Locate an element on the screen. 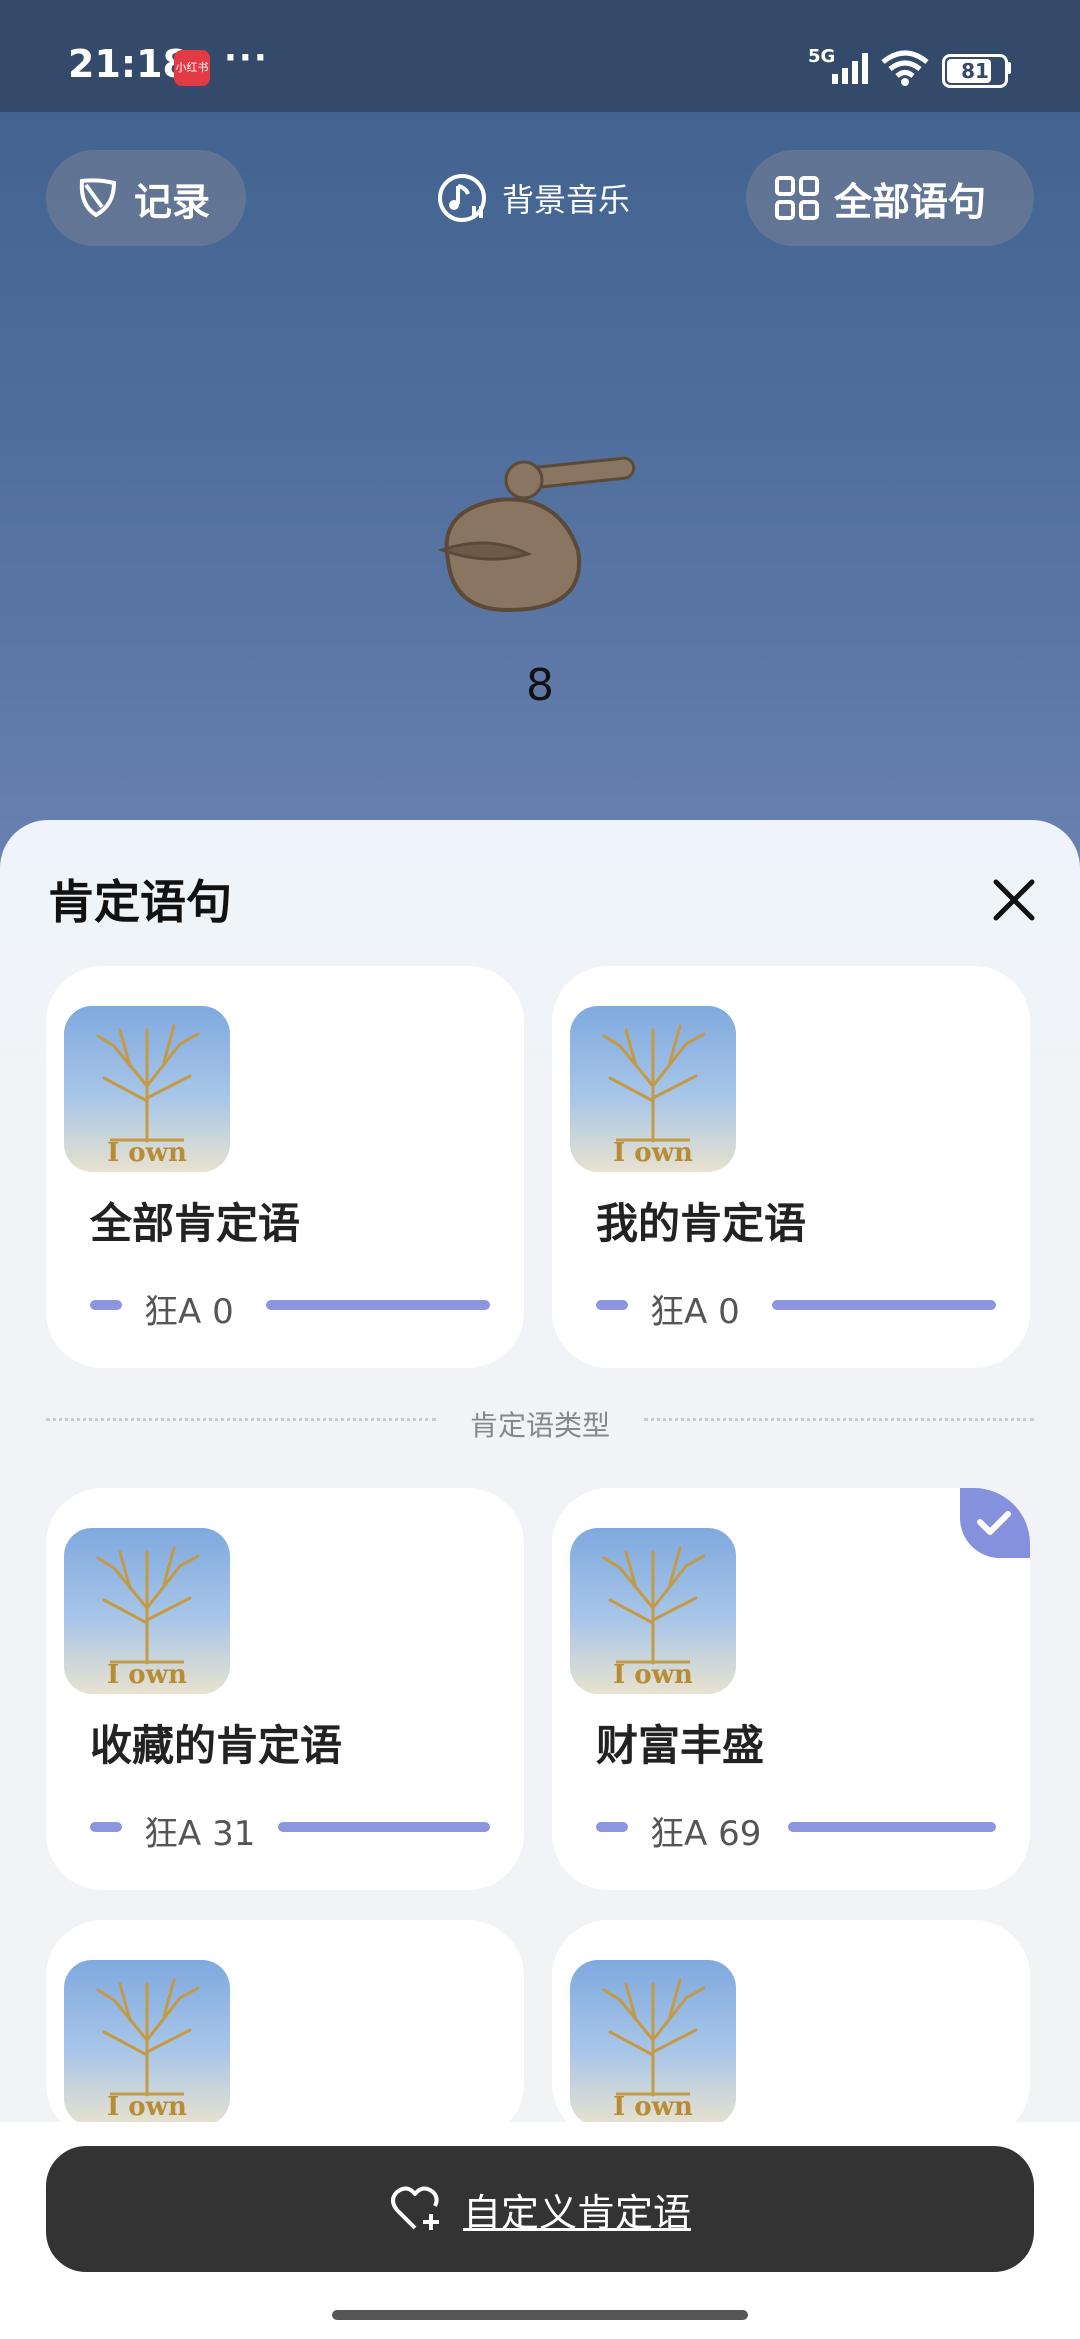 This screenshot has width=1080, height=2339. record-label: 记录 is located at coordinates (172, 201).